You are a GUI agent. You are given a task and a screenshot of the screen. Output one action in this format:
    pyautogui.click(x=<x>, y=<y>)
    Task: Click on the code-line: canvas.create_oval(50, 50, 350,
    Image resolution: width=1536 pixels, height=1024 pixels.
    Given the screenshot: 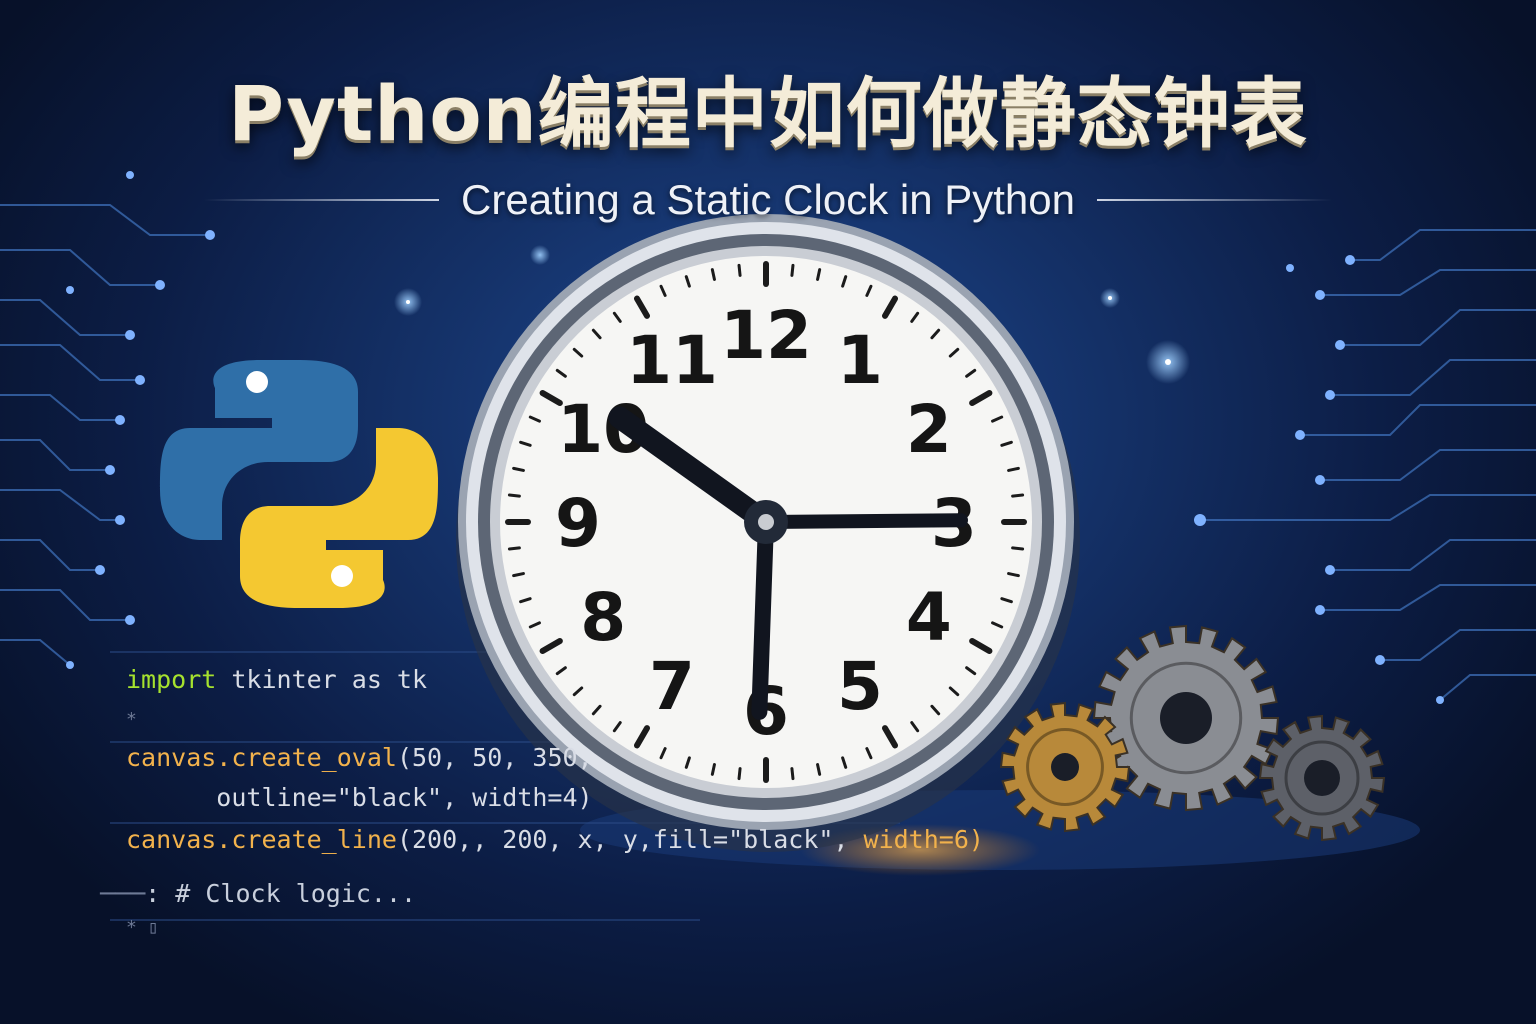 What is the action you would take?
    pyautogui.click(x=359, y=758)
    